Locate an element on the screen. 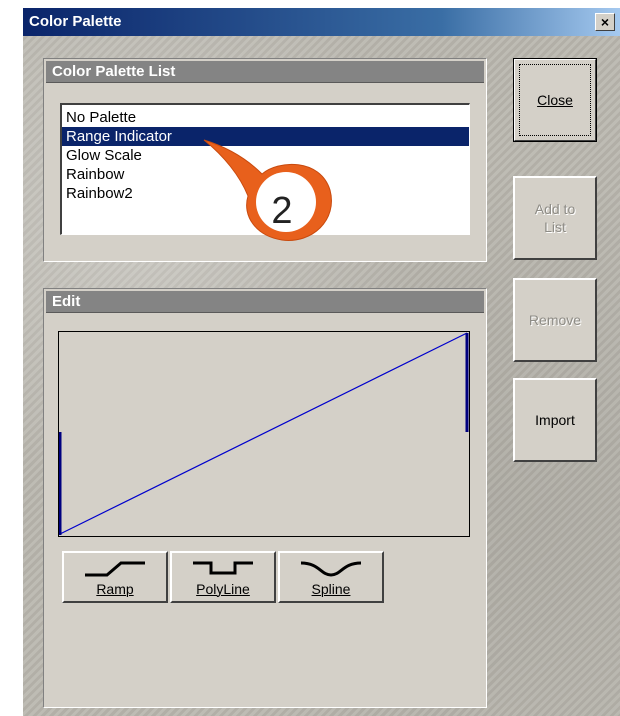  spline-label: Spline is located at coordinates (331, 589).